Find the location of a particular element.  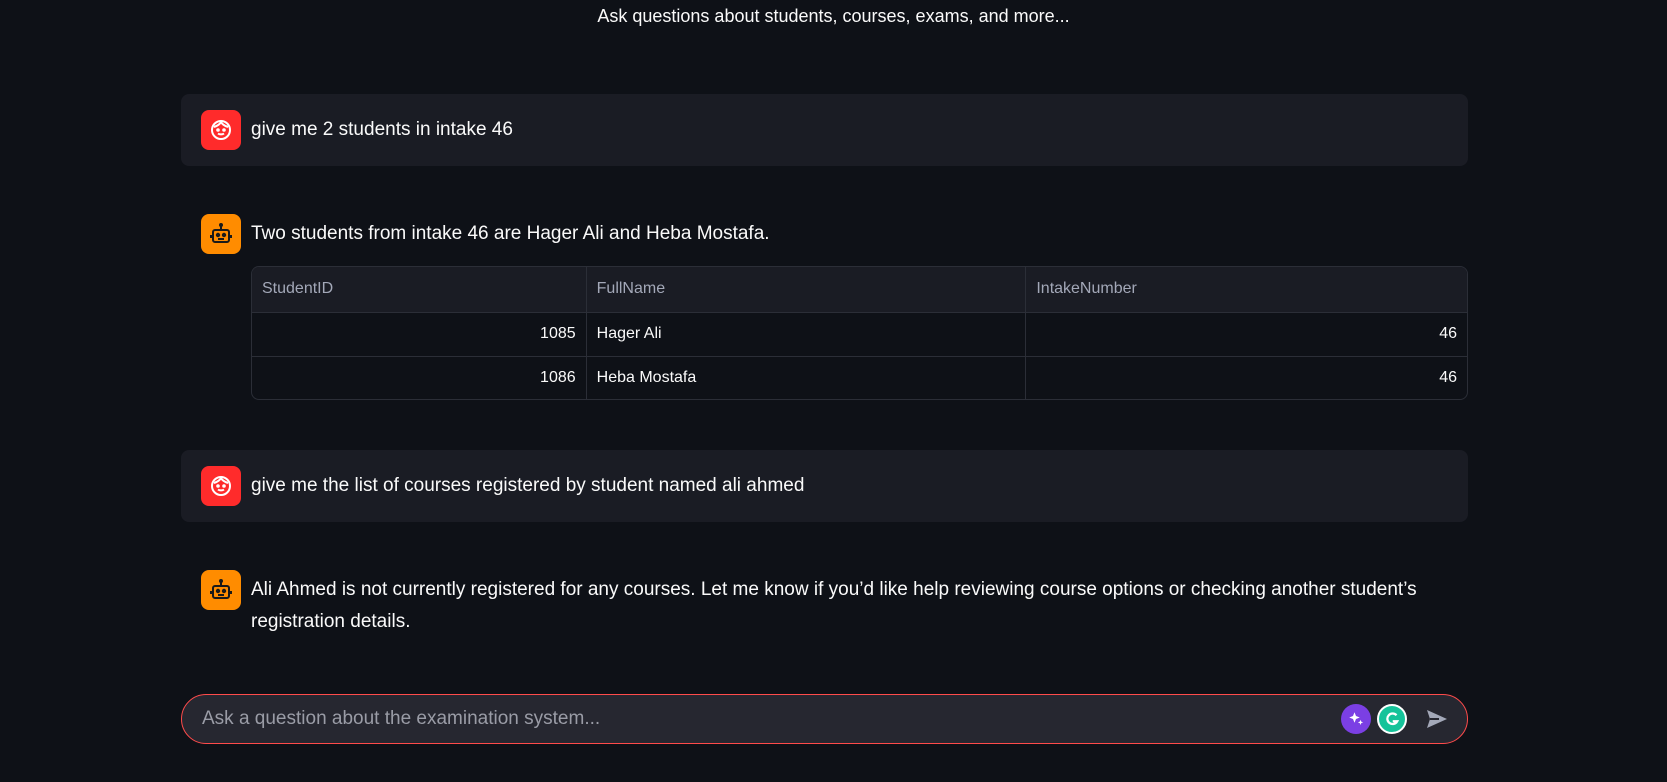

table-header-row: StudentID FullName IntakeNumber is located at coordinates (859, 290).